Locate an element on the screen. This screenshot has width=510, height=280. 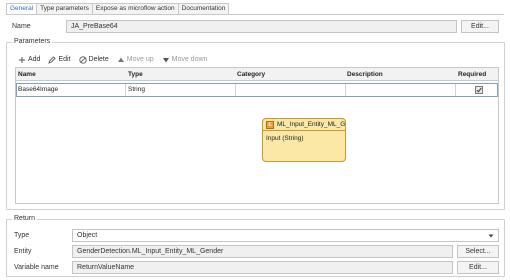
grid-header: Name Type Category Description Required is located at coordinates (257, 74).